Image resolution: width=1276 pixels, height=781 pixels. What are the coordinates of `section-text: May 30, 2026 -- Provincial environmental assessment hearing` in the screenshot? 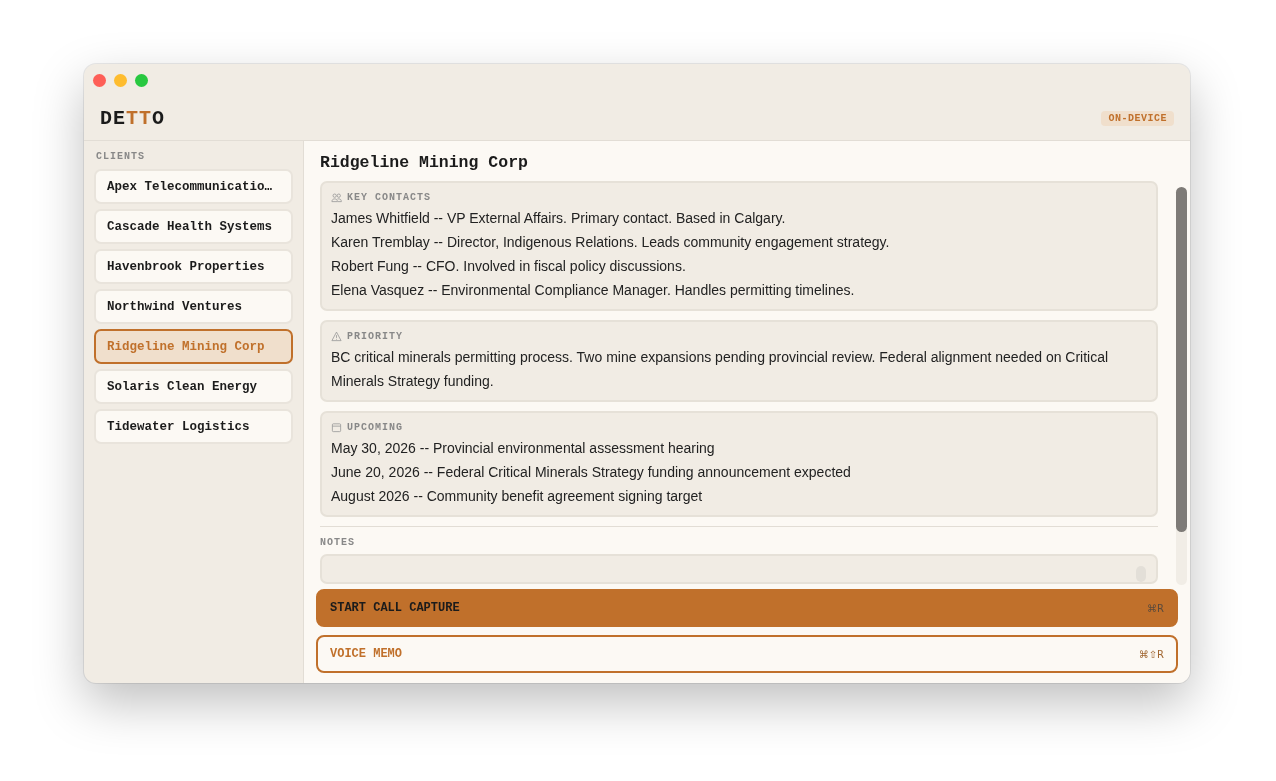 It's located at (523, 448).